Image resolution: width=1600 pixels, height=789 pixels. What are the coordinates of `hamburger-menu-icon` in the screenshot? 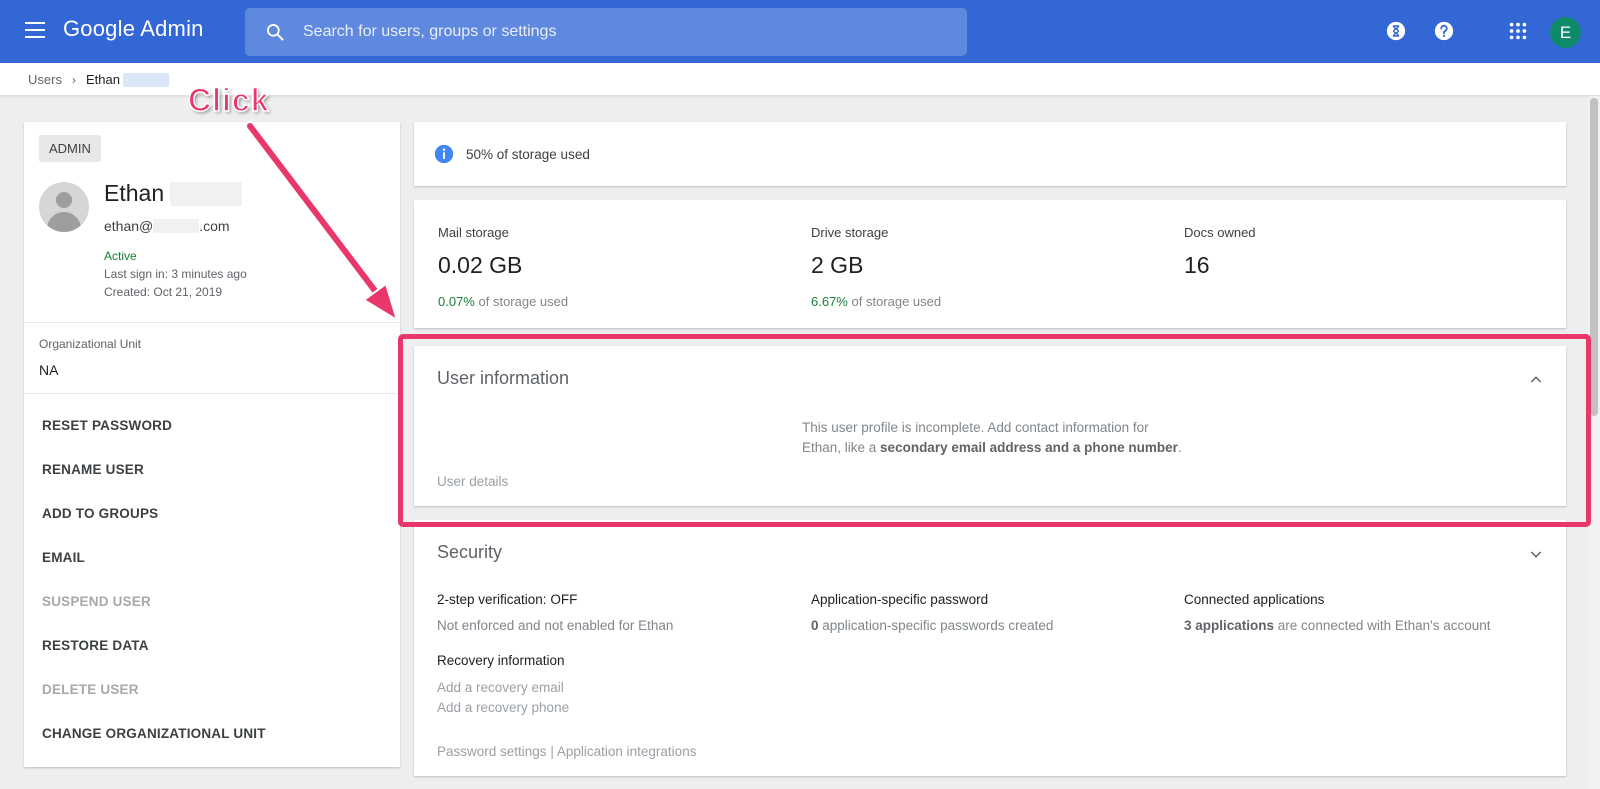 It's located at (35, 30).